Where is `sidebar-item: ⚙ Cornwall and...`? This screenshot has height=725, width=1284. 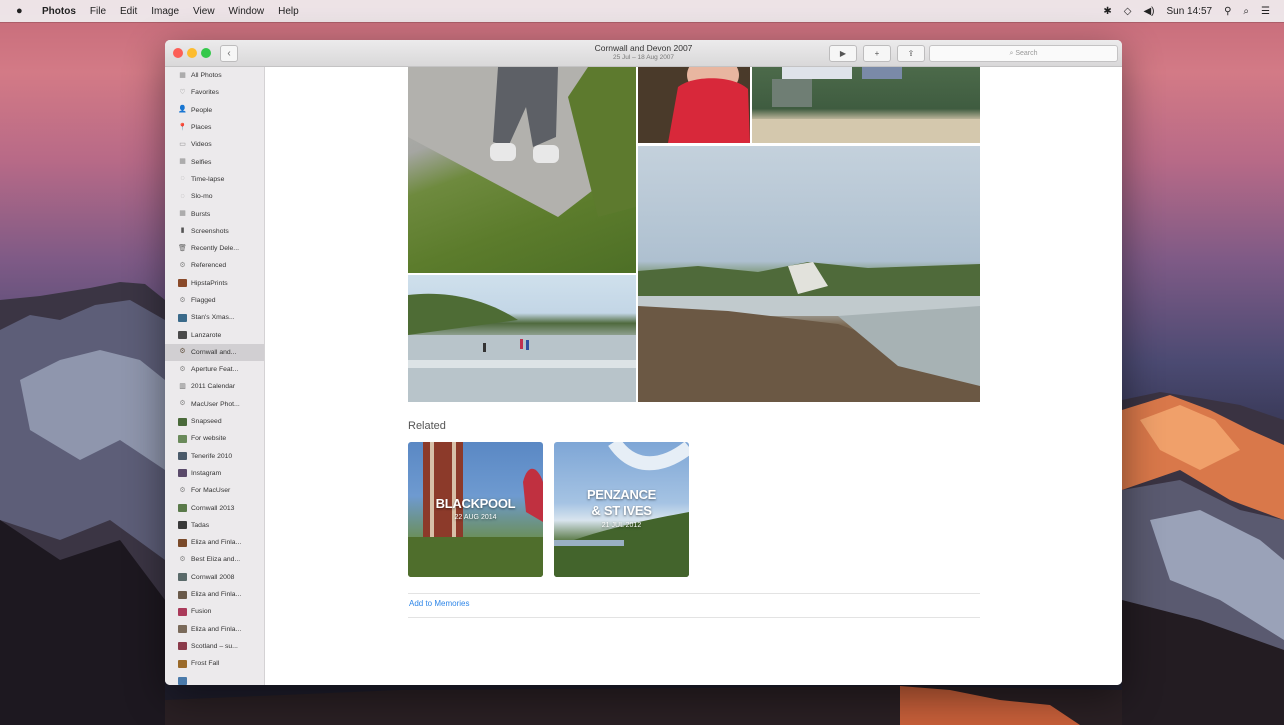
sidebar-item: ⚙ Cornwall and... is located at coordinates (214, 352).